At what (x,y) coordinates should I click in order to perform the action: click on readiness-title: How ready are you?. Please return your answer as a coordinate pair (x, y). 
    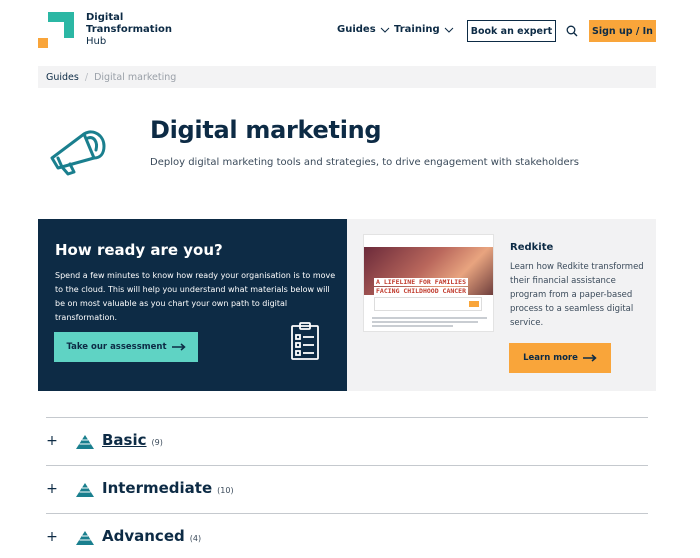
    Looking at the image, I should click on (139, 250).